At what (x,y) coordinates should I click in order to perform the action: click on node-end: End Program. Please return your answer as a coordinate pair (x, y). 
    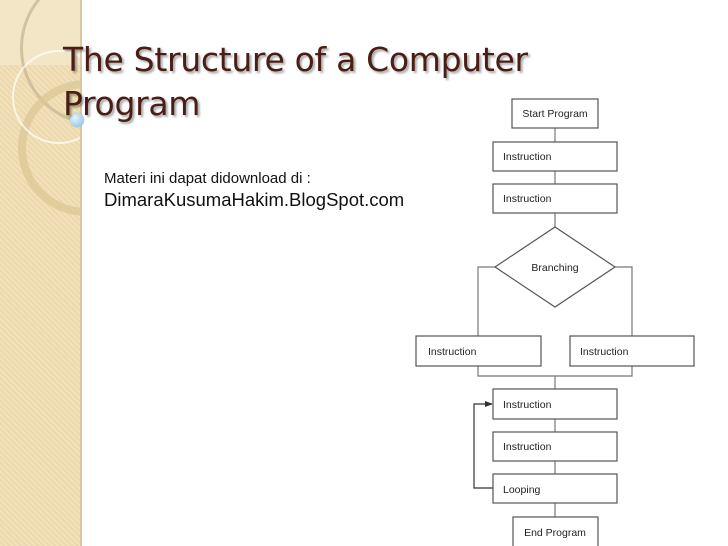
    Looking at the image, I should click on (555, 531).